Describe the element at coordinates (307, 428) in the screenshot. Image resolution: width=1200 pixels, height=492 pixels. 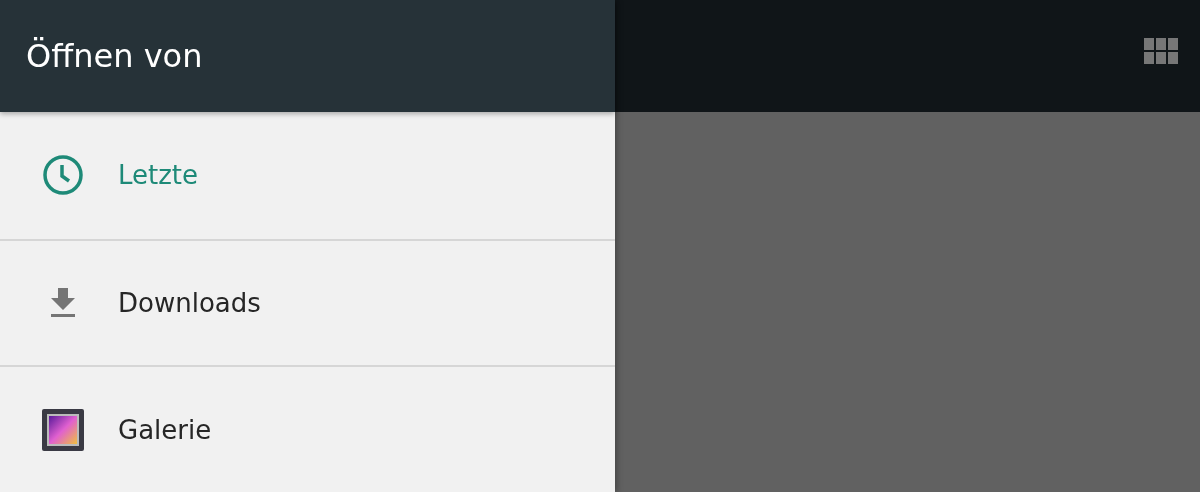
I see `drawer-item: Galerie` at that location.